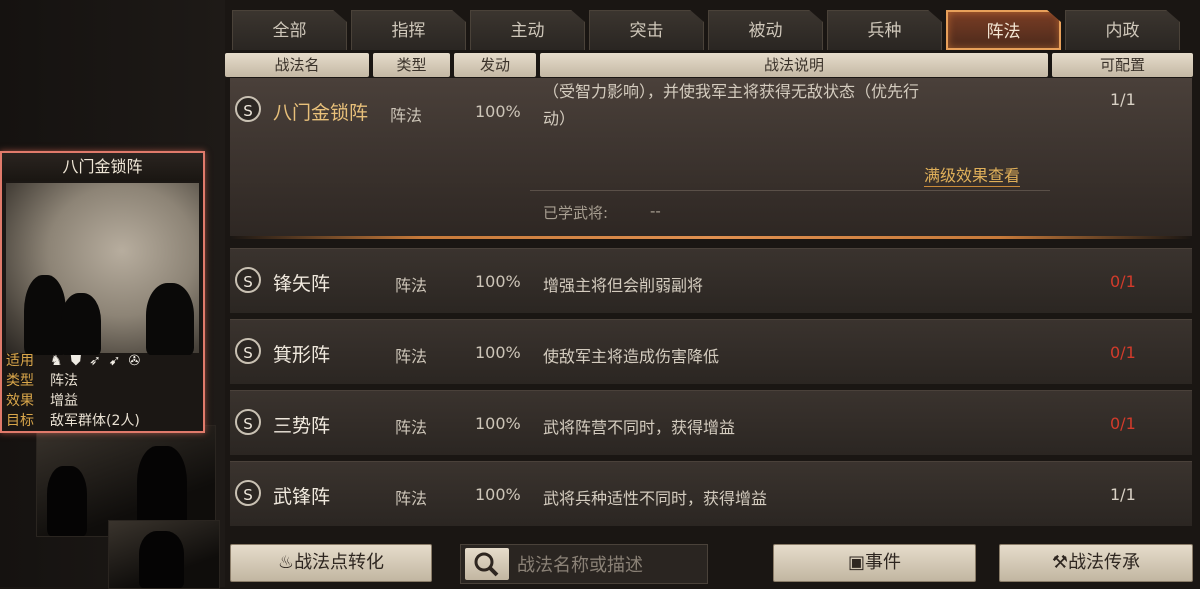 Image resolution: width=1200 pixels, height=589 pixels. I want to click on divider, so click(790, 190).